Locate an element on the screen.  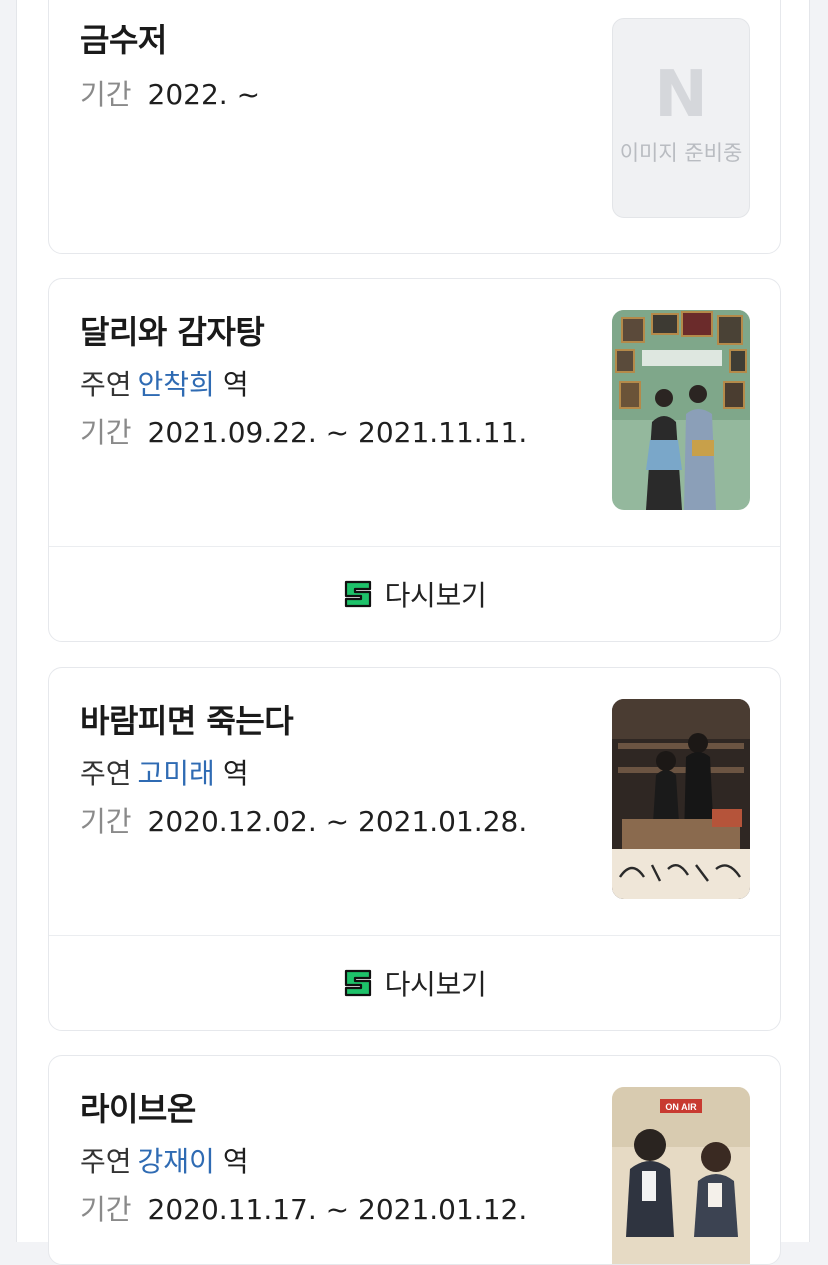
period-value: 2021.09.22. ~ 2021.11.11. is located at coordinates (337, 432).